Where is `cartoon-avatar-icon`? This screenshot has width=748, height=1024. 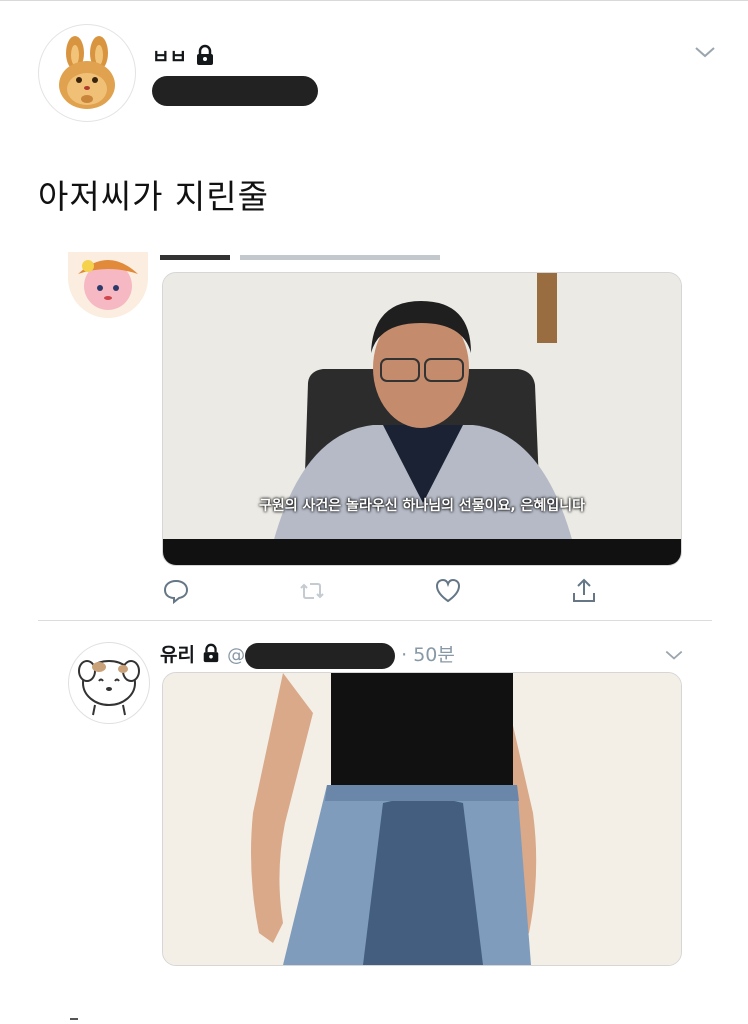
cartoon-avatar-icon is located at coordinates (108, 285).